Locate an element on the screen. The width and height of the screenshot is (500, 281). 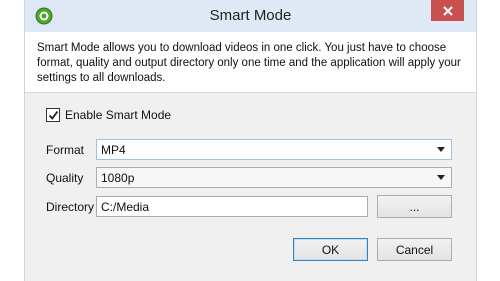
enable-smart-mode-checkbox is located at coordinates (53, 115).